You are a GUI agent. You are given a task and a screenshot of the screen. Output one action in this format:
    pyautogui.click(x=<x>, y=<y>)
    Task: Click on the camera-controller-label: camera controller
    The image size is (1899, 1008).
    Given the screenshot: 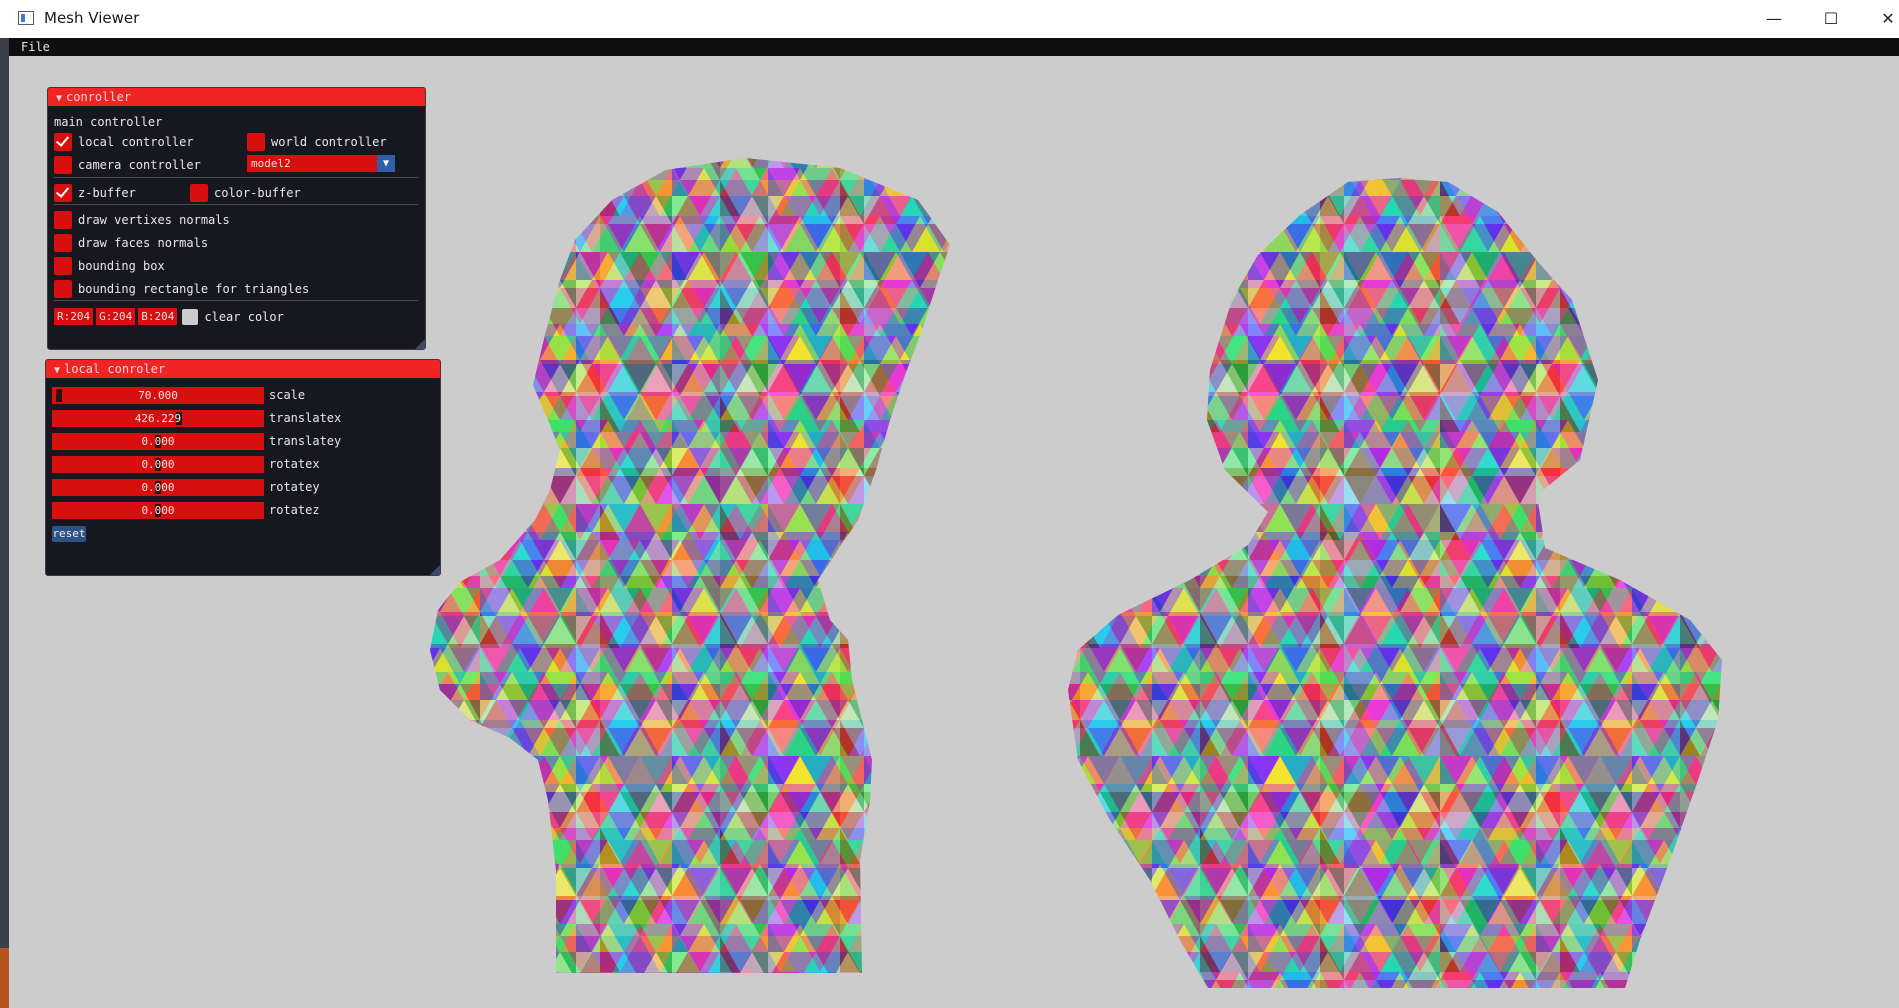 What is the action you would take?
    pyautogui.click(x=139, y=164)
    